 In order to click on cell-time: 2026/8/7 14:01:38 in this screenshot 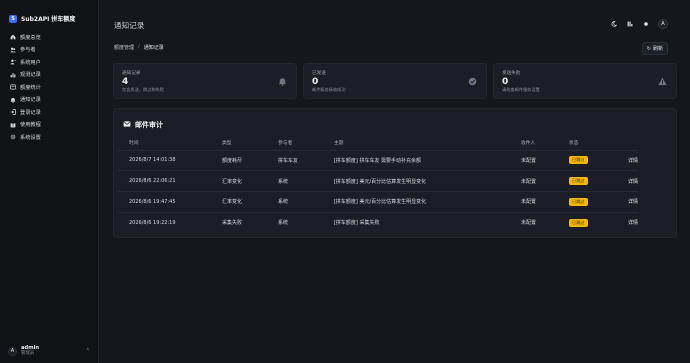, I will do `click(164, 160)`.